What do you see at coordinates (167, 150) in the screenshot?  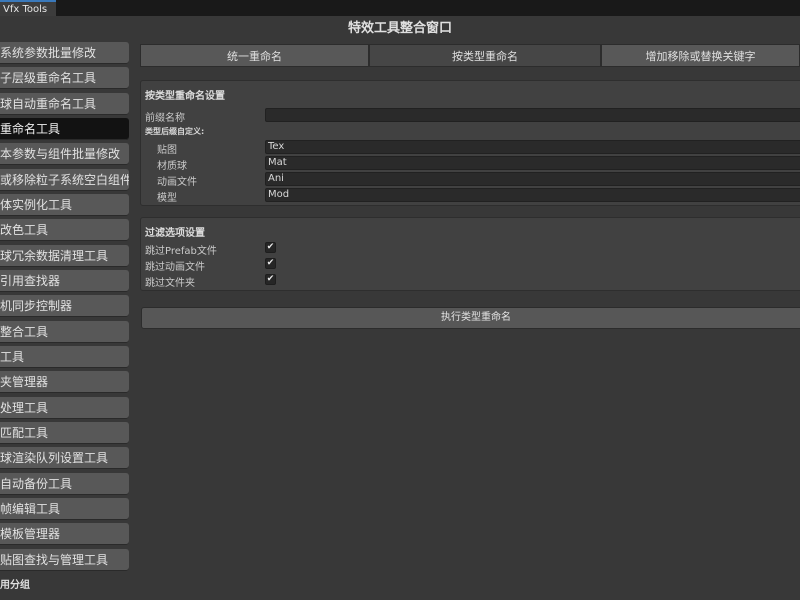 I see `suffix-label-texture: 贴图` at bounding box center [167, 150].